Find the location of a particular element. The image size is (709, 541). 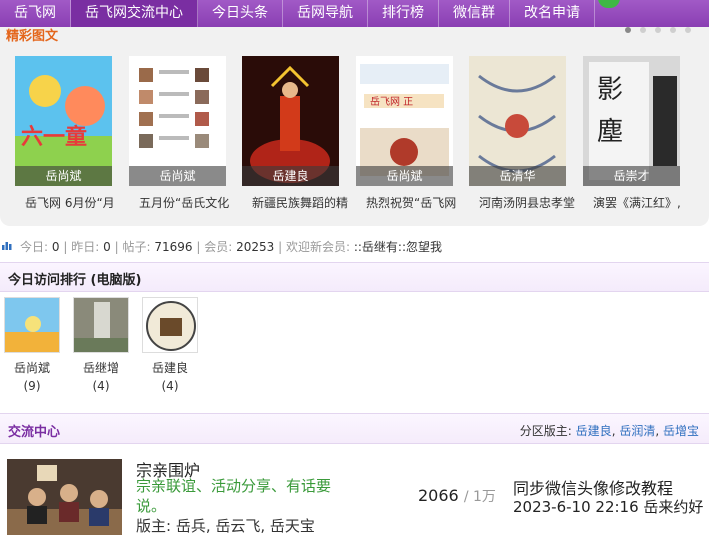

stats-chart-icon is located at coordinates (7, 246).